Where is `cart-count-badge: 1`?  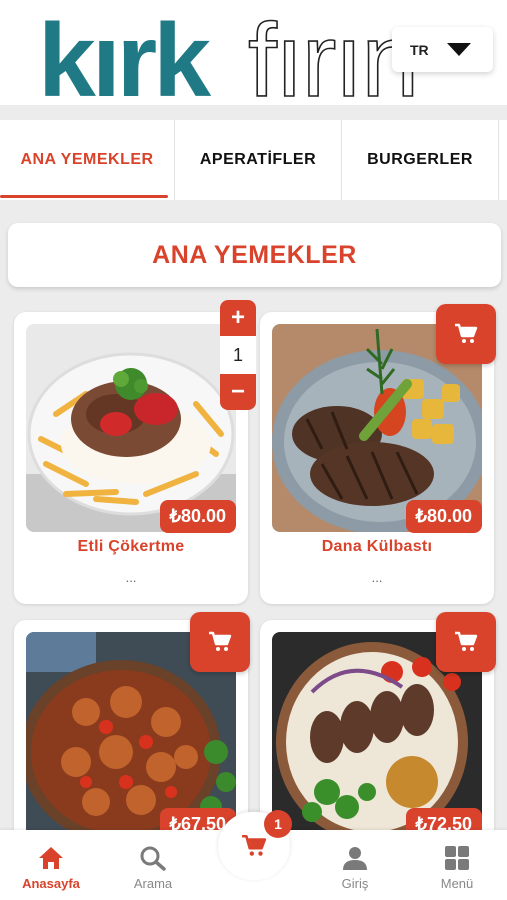 cart-count-badge: 1 is located at coordinates (278, 824).